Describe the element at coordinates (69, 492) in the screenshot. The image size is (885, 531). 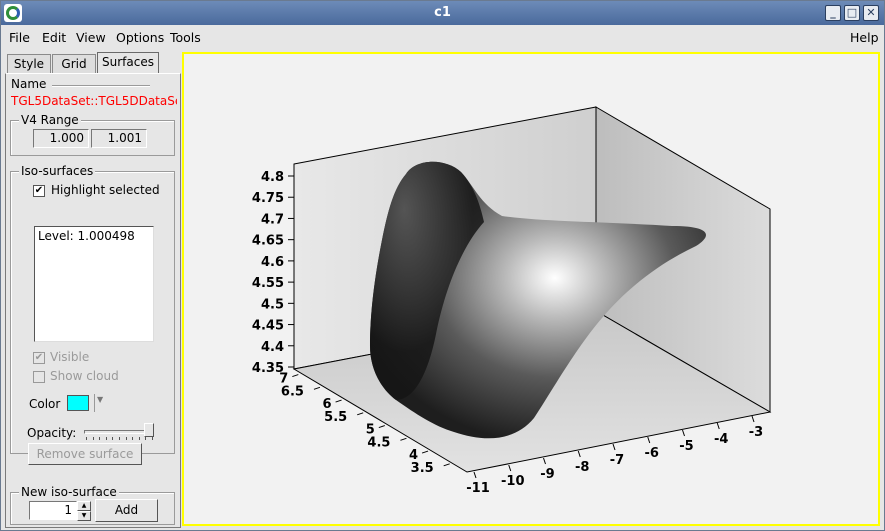
I see `new-iso-surface-title: New iso-surface` at that location.